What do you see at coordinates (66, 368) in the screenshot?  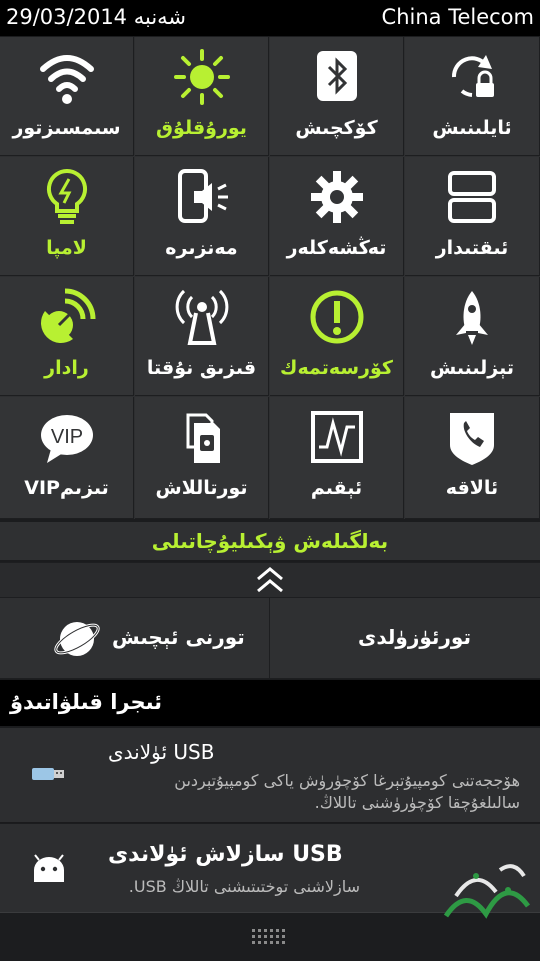 I see `tile-label: رادار` at bounding box center [66, 368].